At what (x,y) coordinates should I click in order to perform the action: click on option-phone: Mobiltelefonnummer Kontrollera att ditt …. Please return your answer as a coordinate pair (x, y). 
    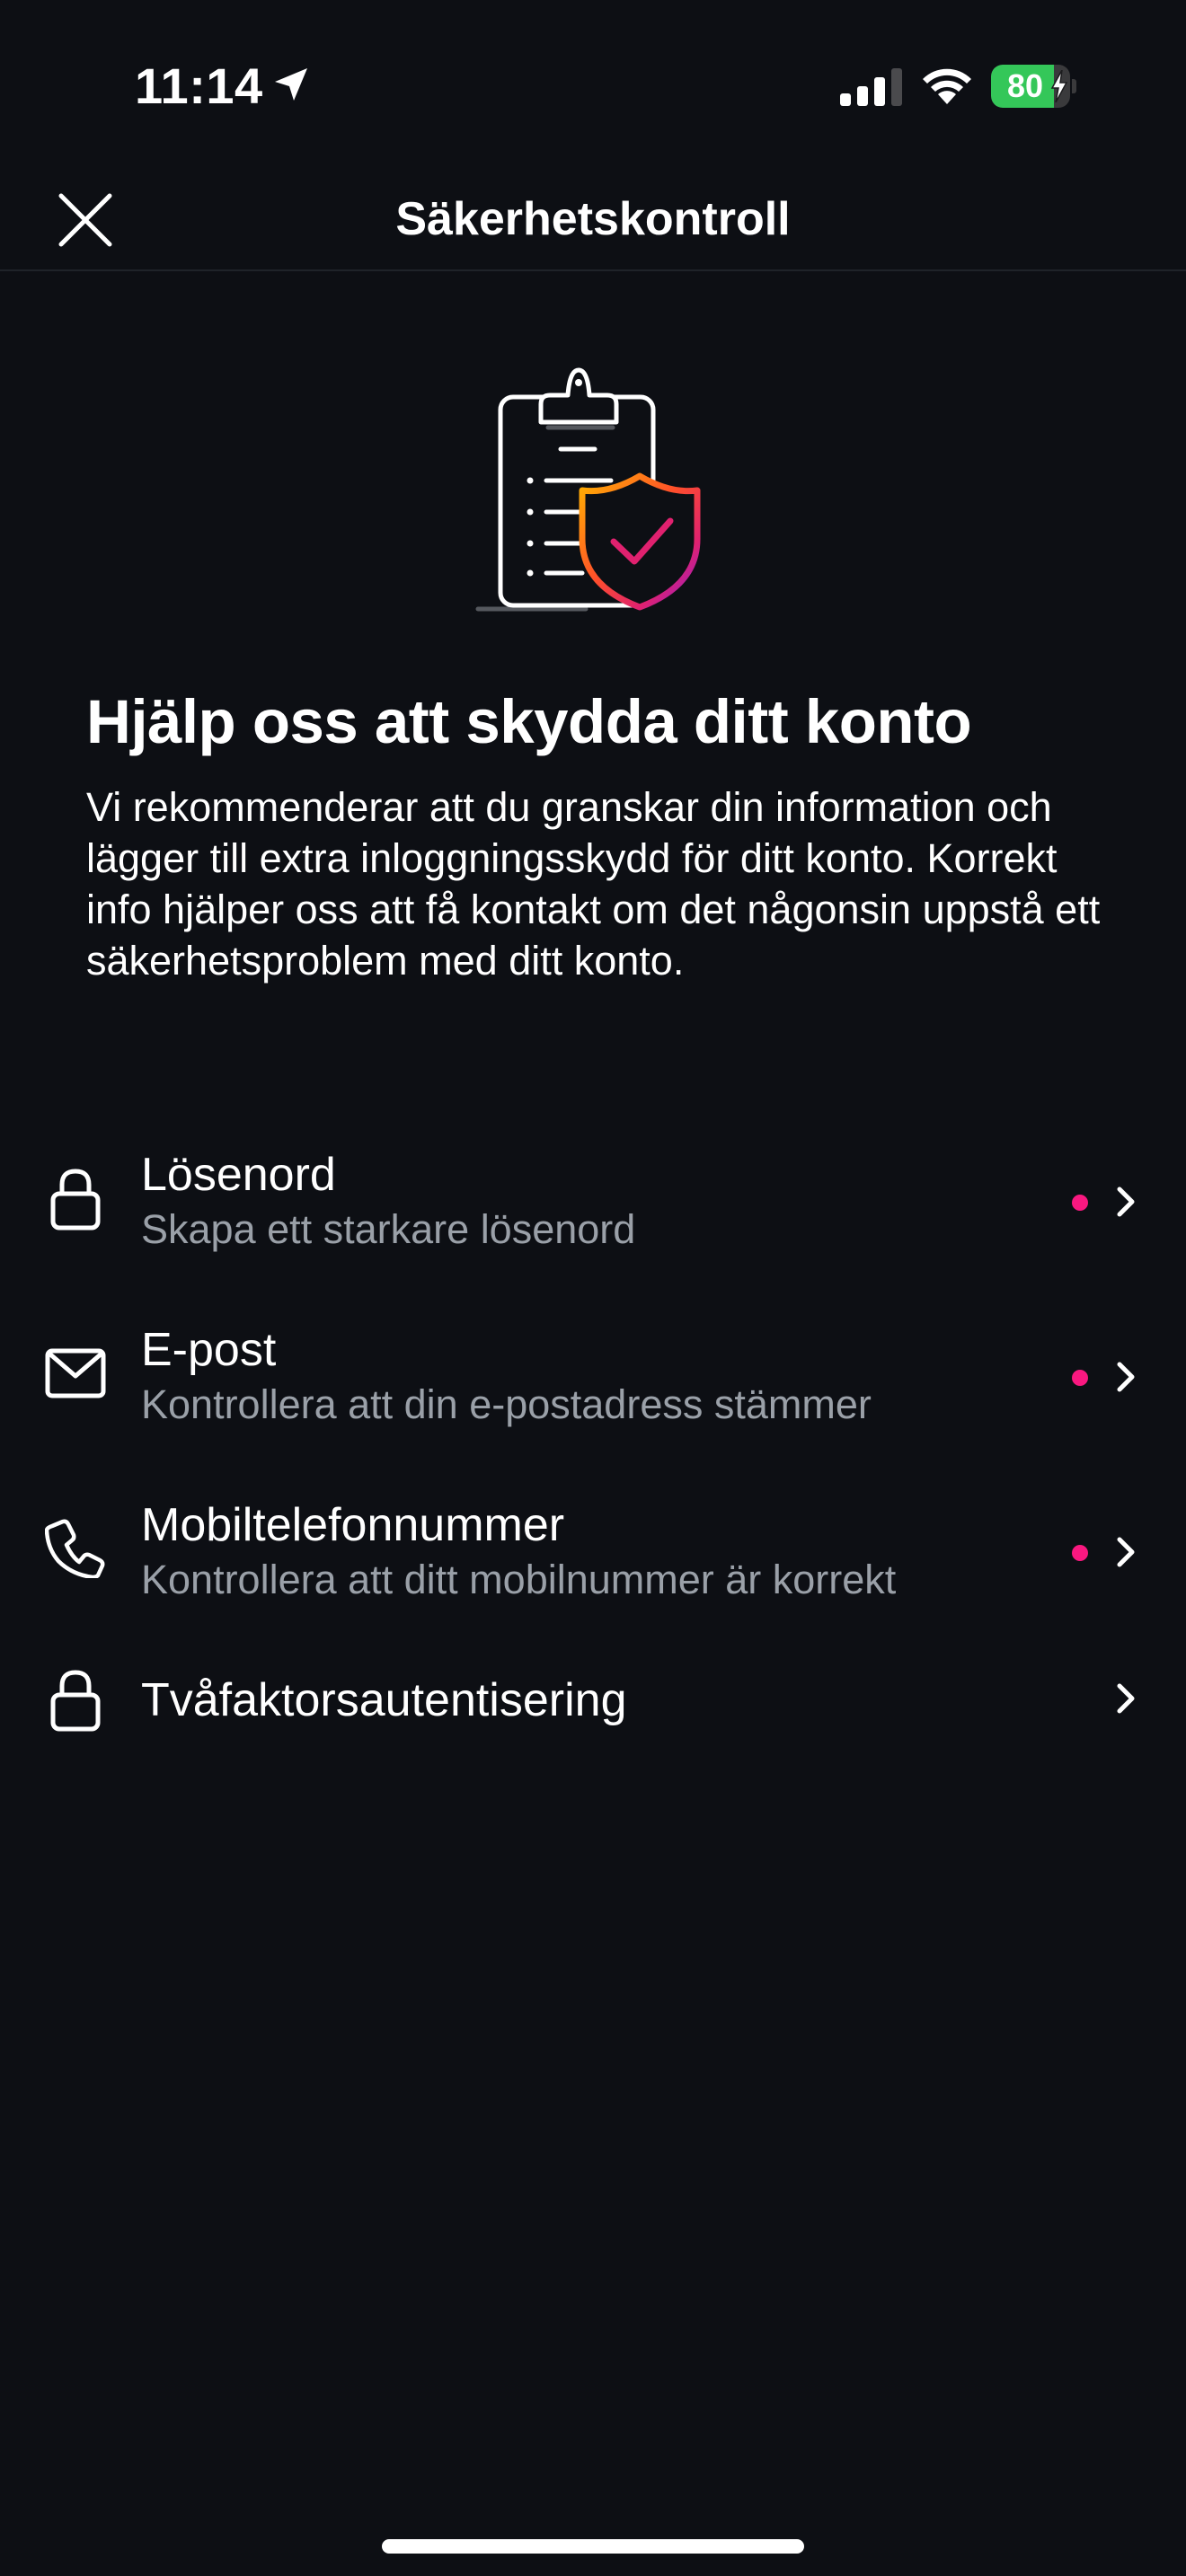
    Looking at the image, I should click on (593, 1549).